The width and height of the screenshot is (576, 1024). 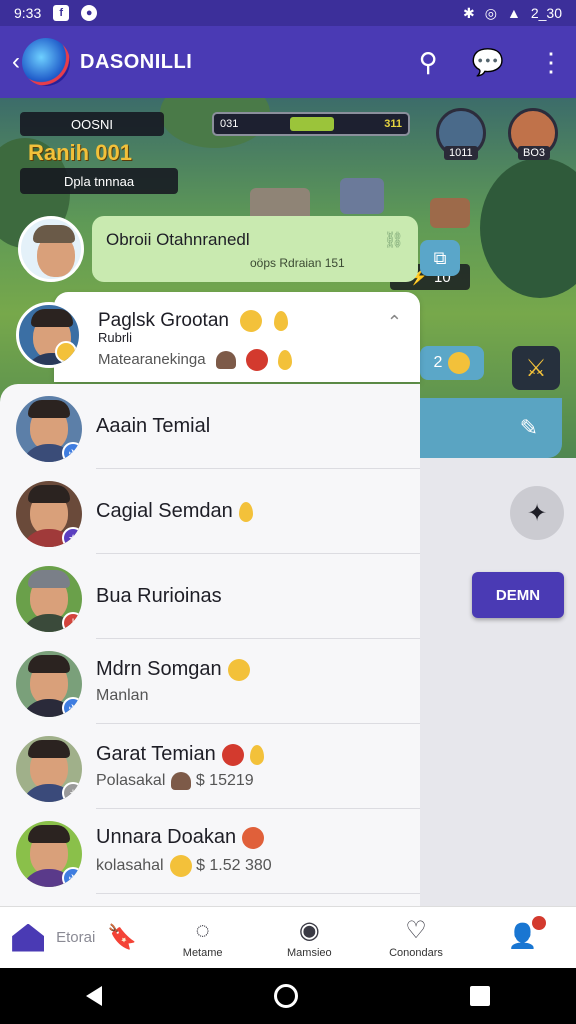 I want to click on system-back-icon, so click(x=94, y=996).